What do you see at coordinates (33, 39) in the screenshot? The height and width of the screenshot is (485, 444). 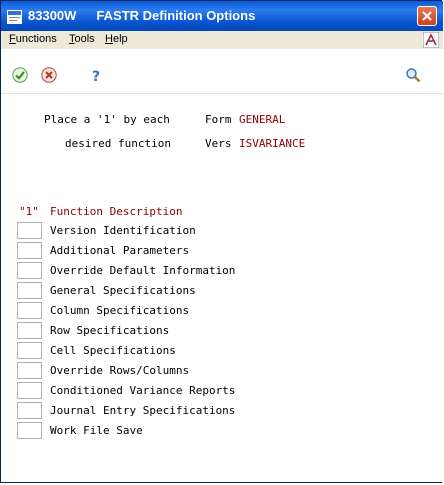 I see `menu-functions: Functions` at bounding box center [33, 39].